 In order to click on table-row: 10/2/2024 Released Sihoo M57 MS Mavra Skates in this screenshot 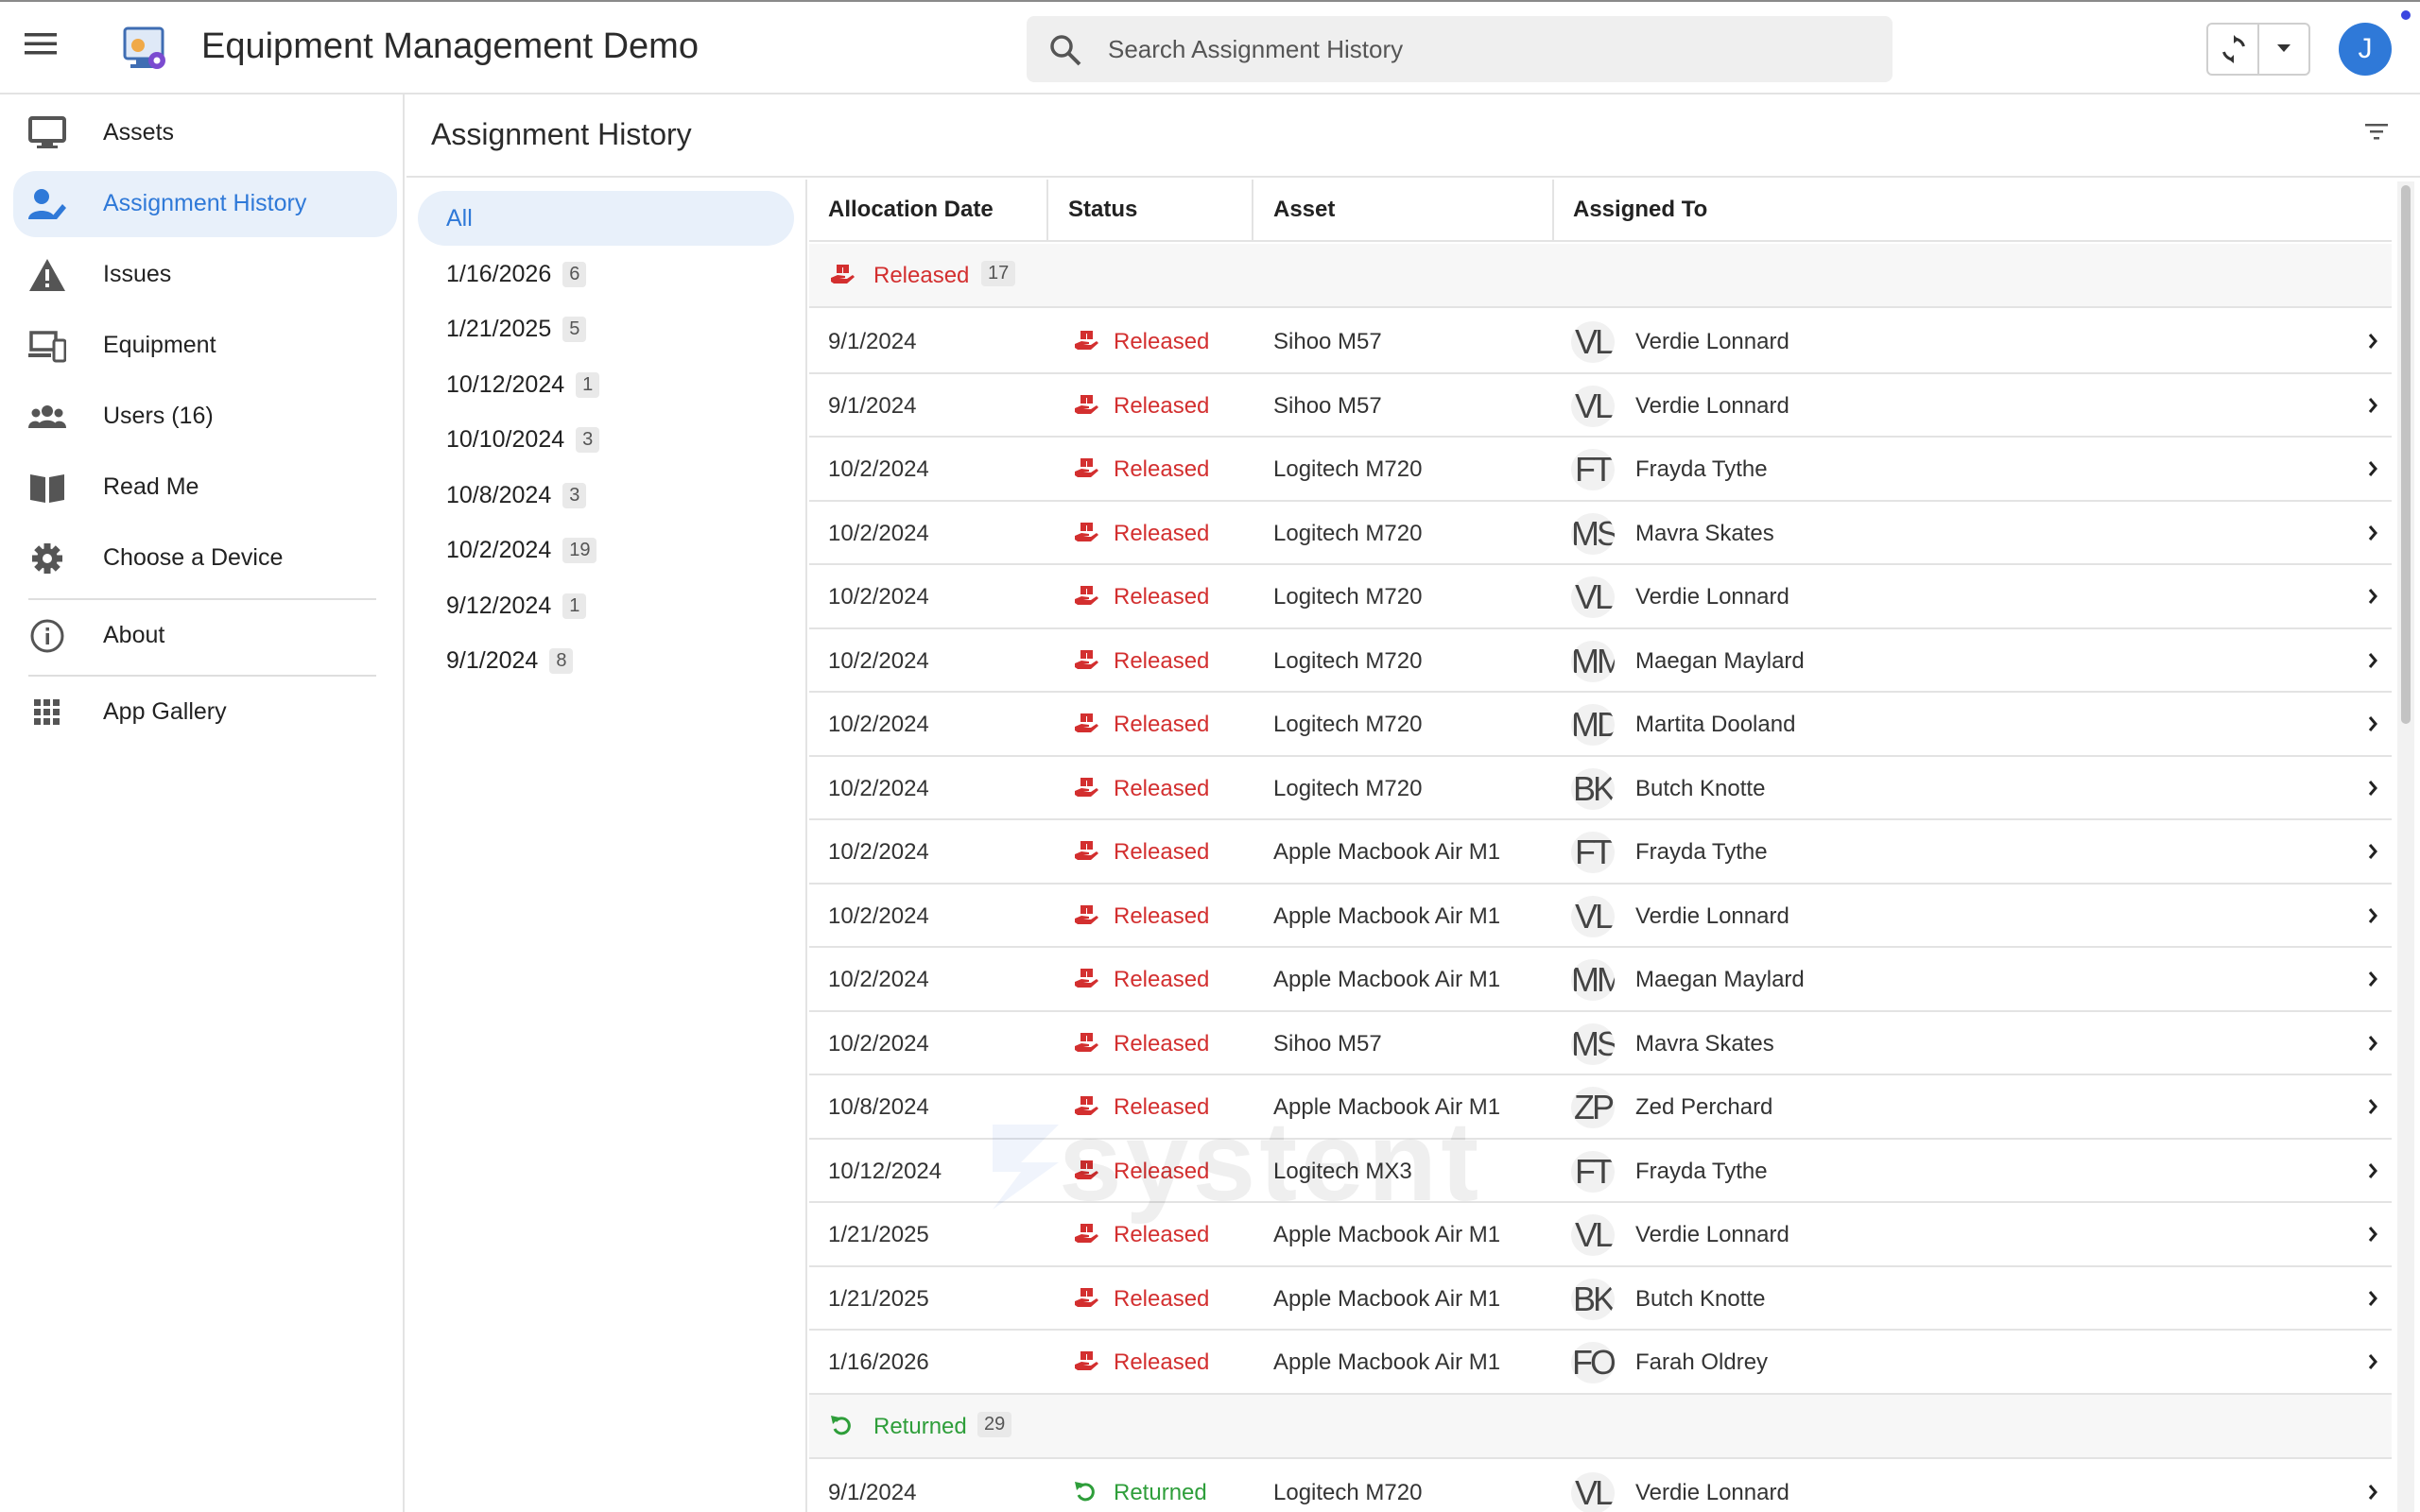, I will do `click(1601, 1043)`.